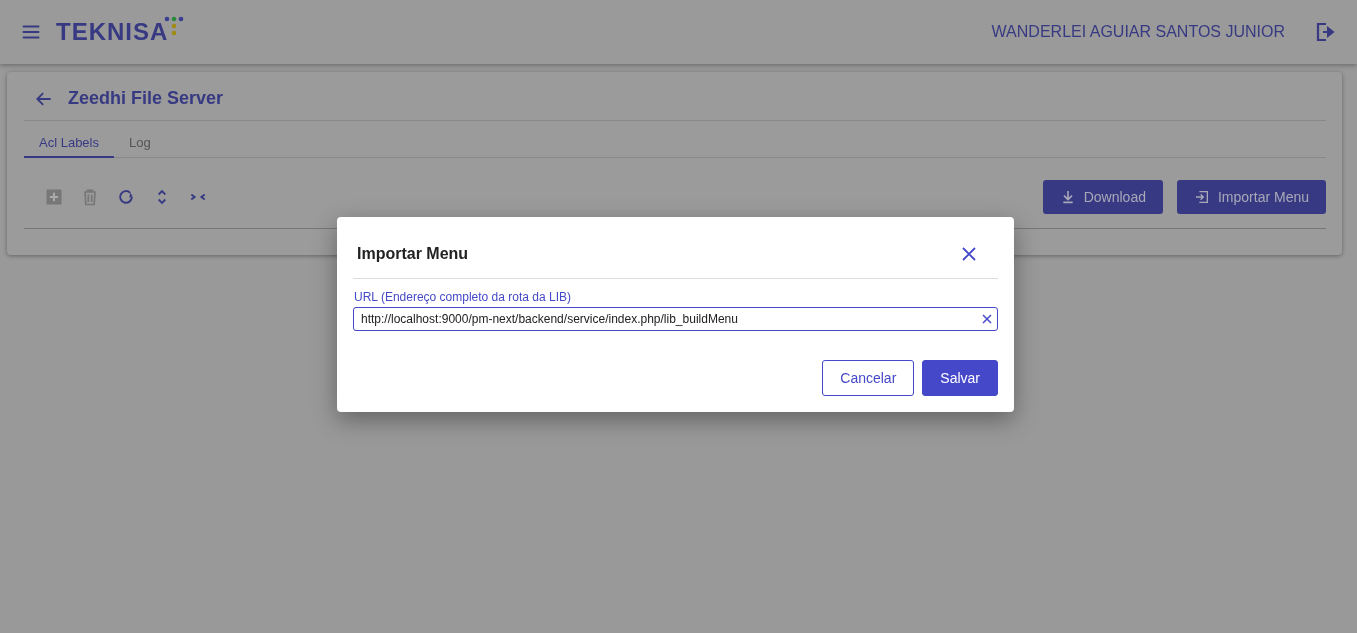 The height and width of the screenshot is (633, 1357). What do you see at coordinates (1102, 197) in the screenshot?
I see `download-button: Download` at bounding box center [1102, 197].